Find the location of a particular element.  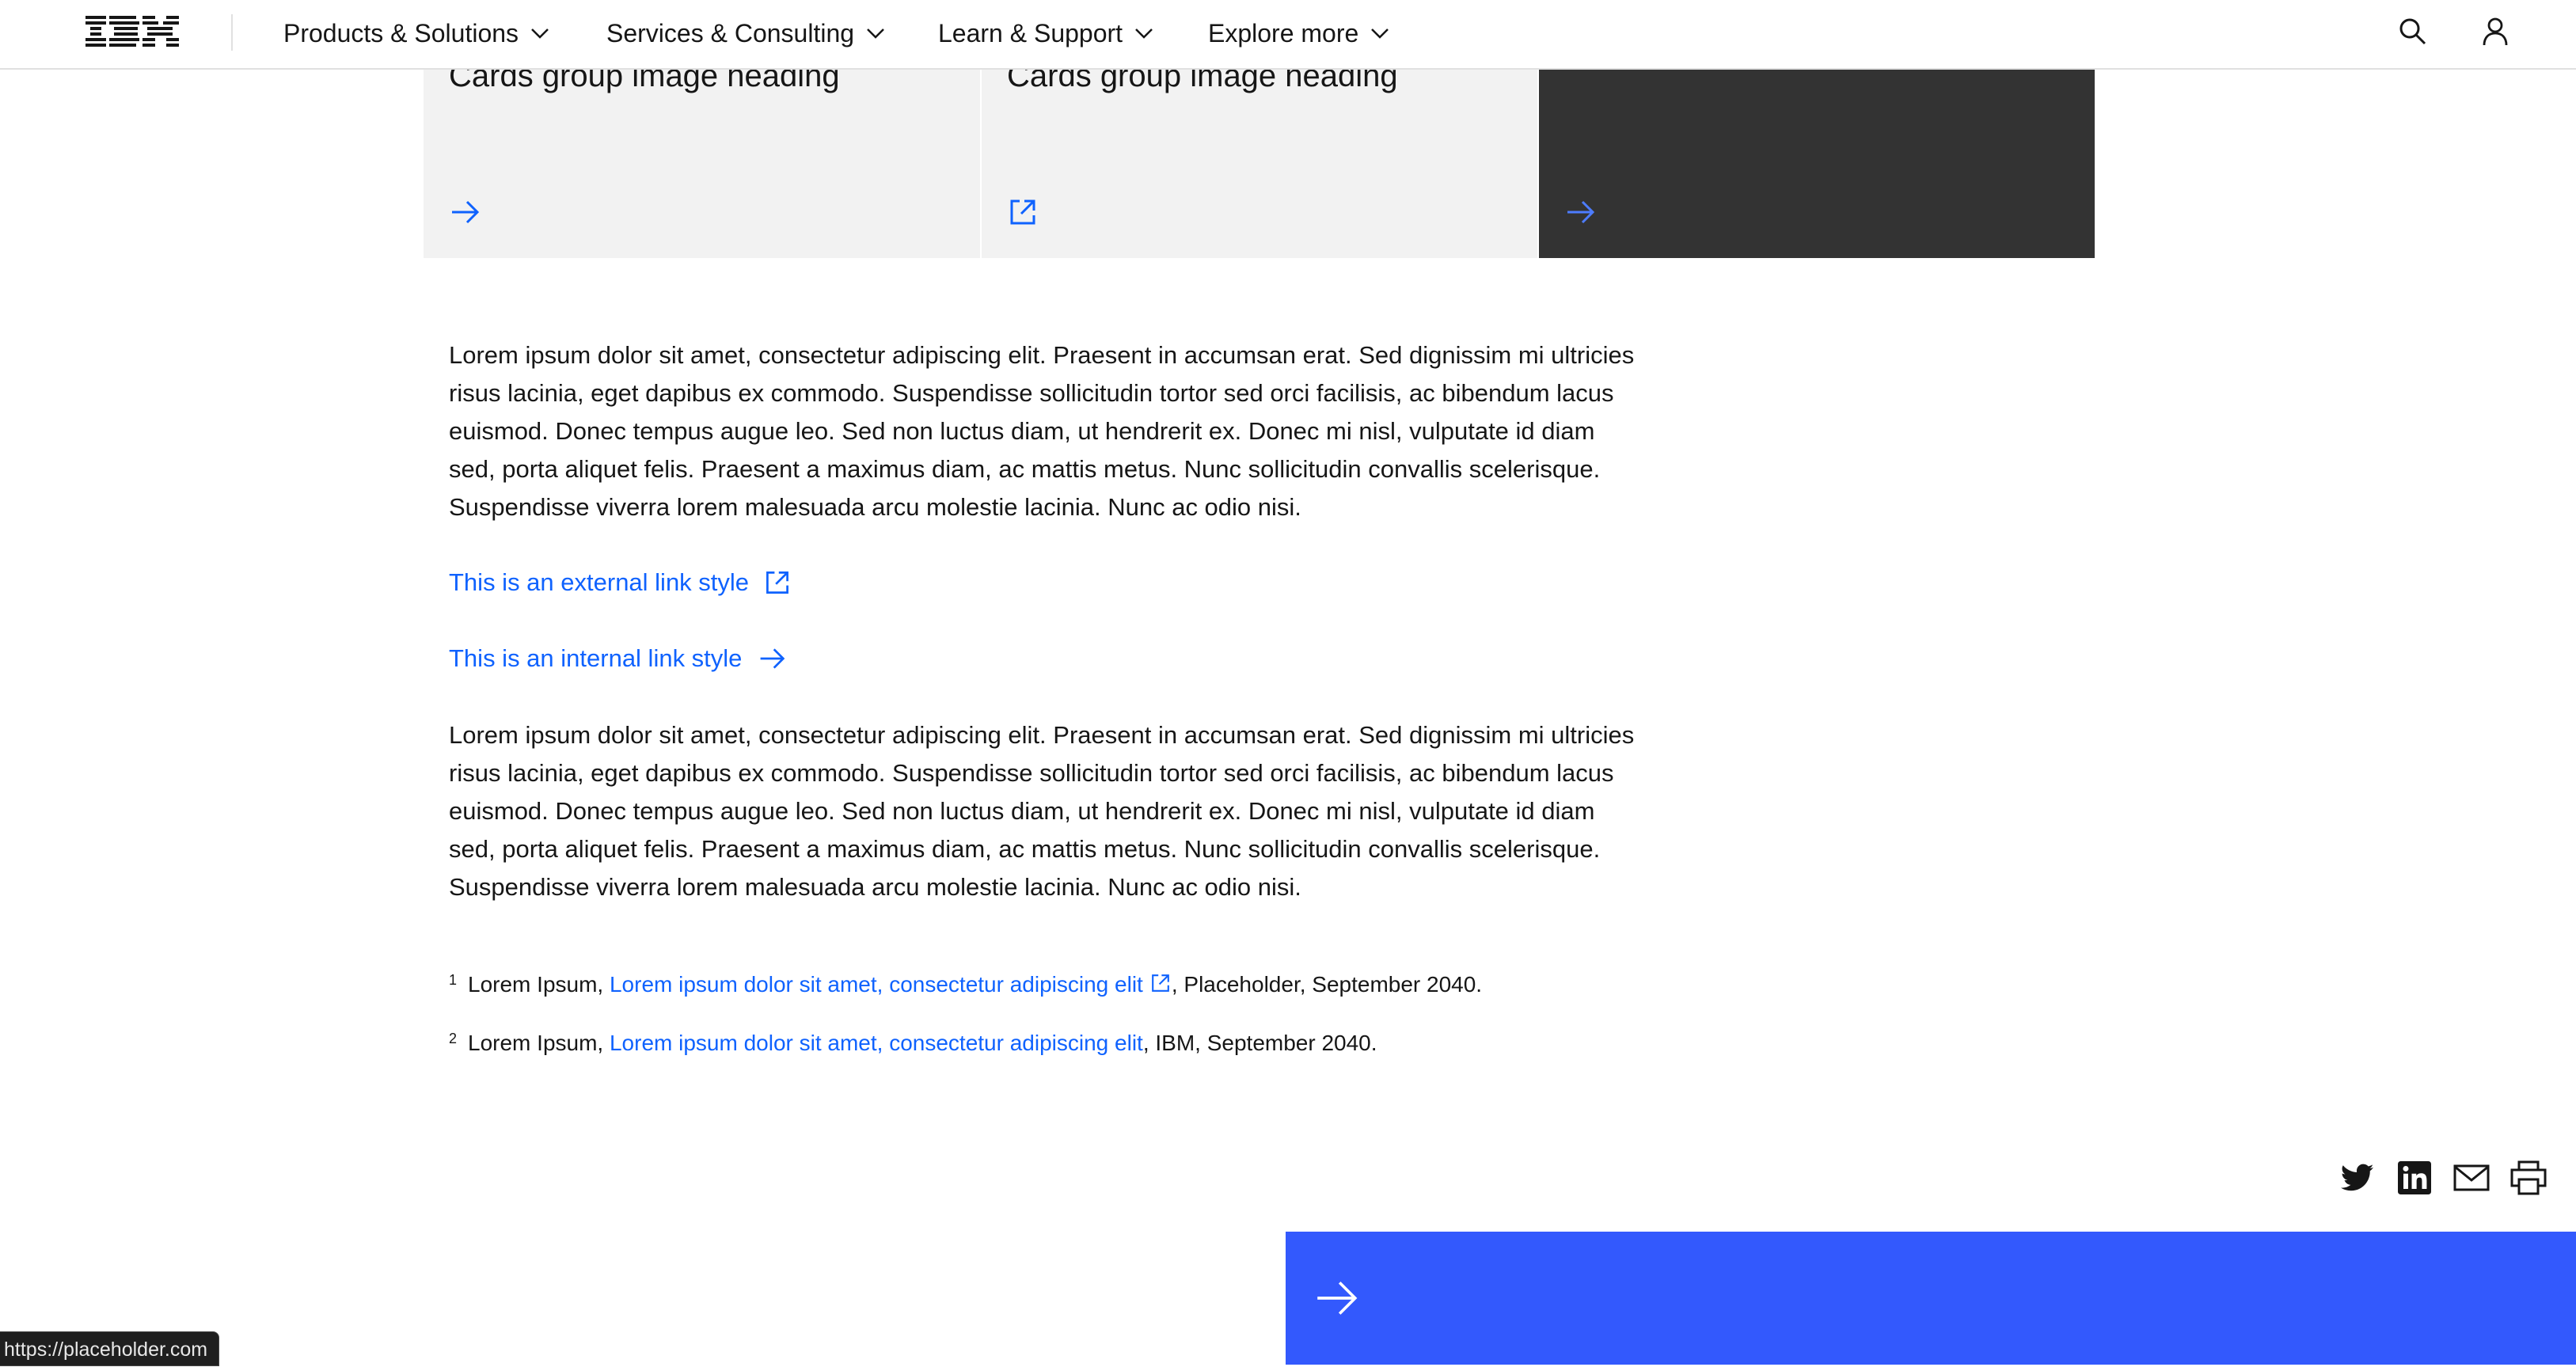

card-2: Cards group image heading is located at coordinates (1259, 158).